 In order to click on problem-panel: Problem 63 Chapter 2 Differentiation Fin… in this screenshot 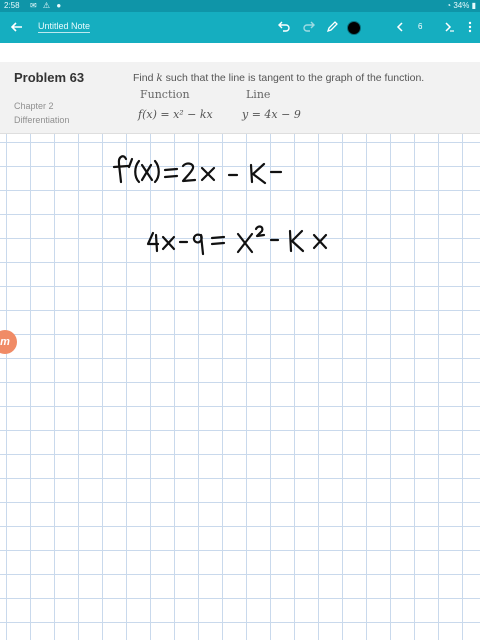, I will do `click(240, 98)`.